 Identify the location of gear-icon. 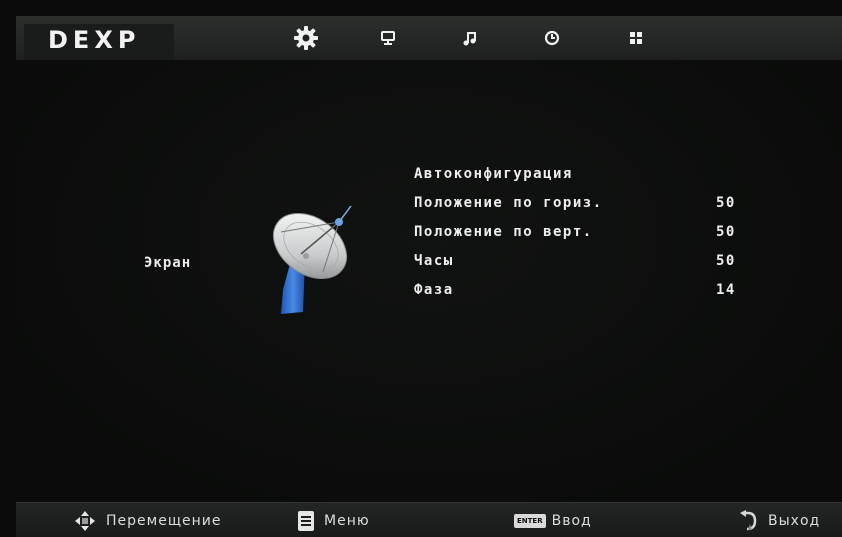
(306, 38).